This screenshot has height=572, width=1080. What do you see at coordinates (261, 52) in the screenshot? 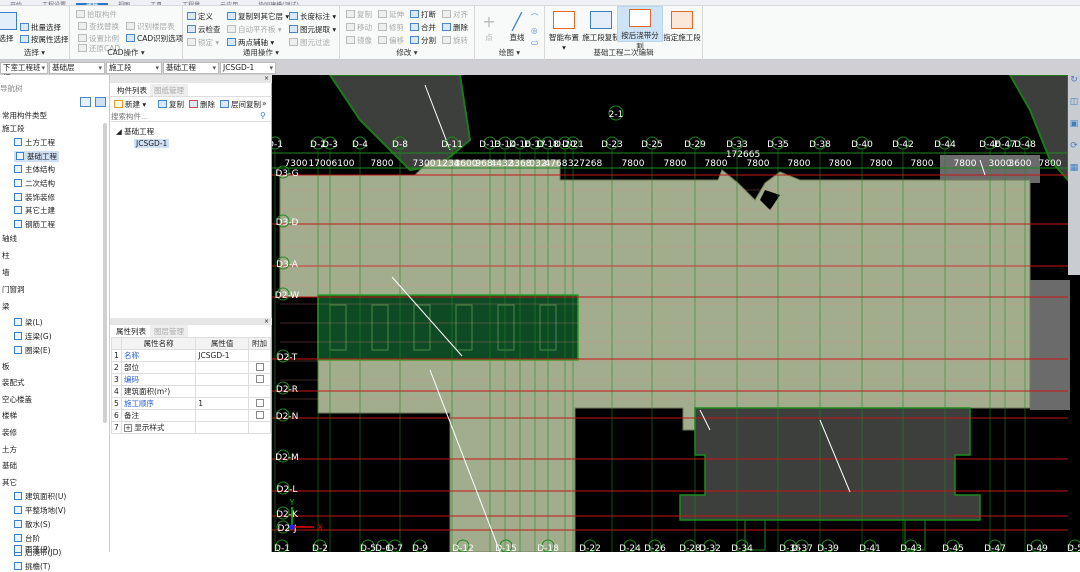
I see `group-label: 通用操作 ▾` at bounding box center [261, 52].